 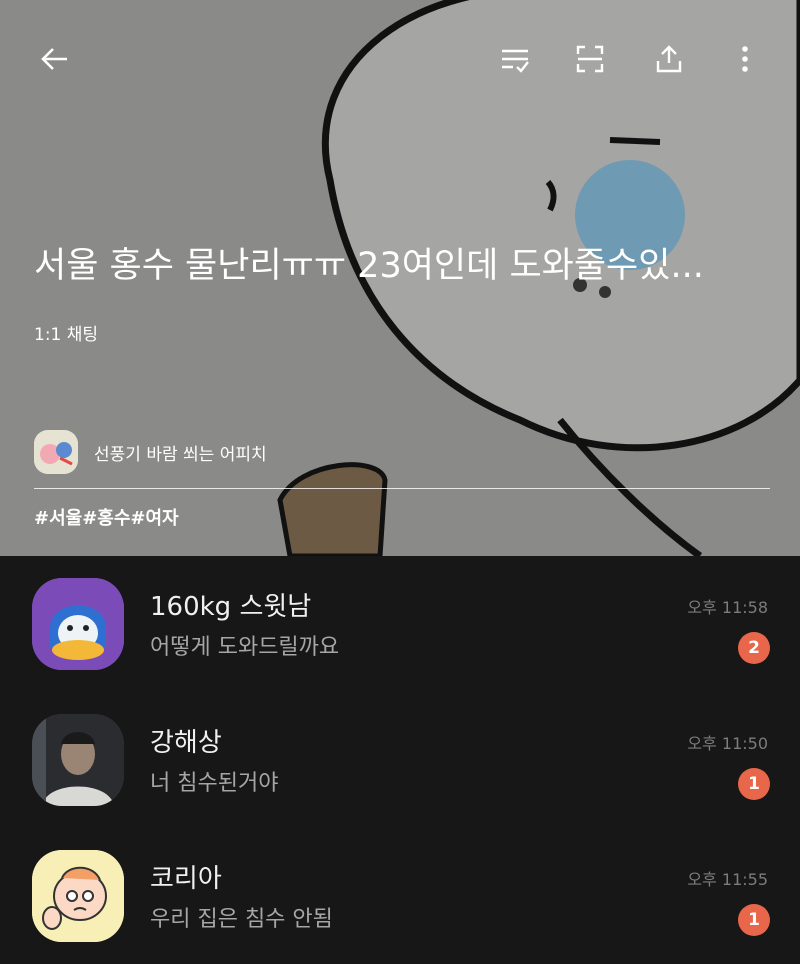 I want to click on room-owner: 선풍기 바람 쐬는 어피치, so click(x=150, y=452).